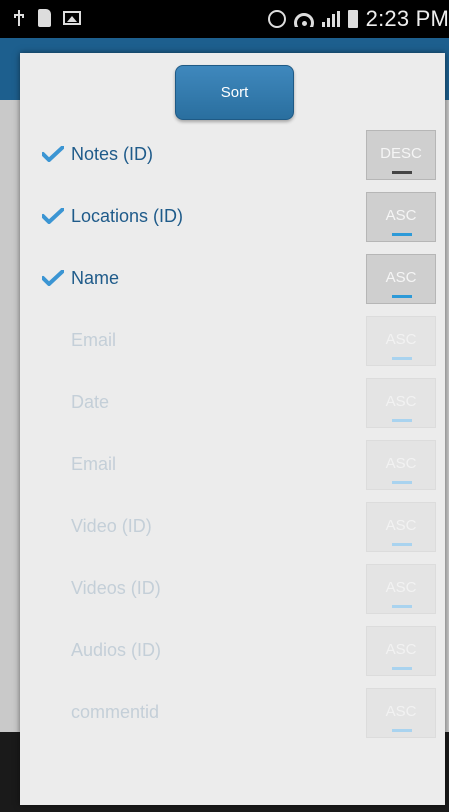  Describe the element at coordinates (90, 402) in the screenshot. I see `sort-field-label: Date` at that location.